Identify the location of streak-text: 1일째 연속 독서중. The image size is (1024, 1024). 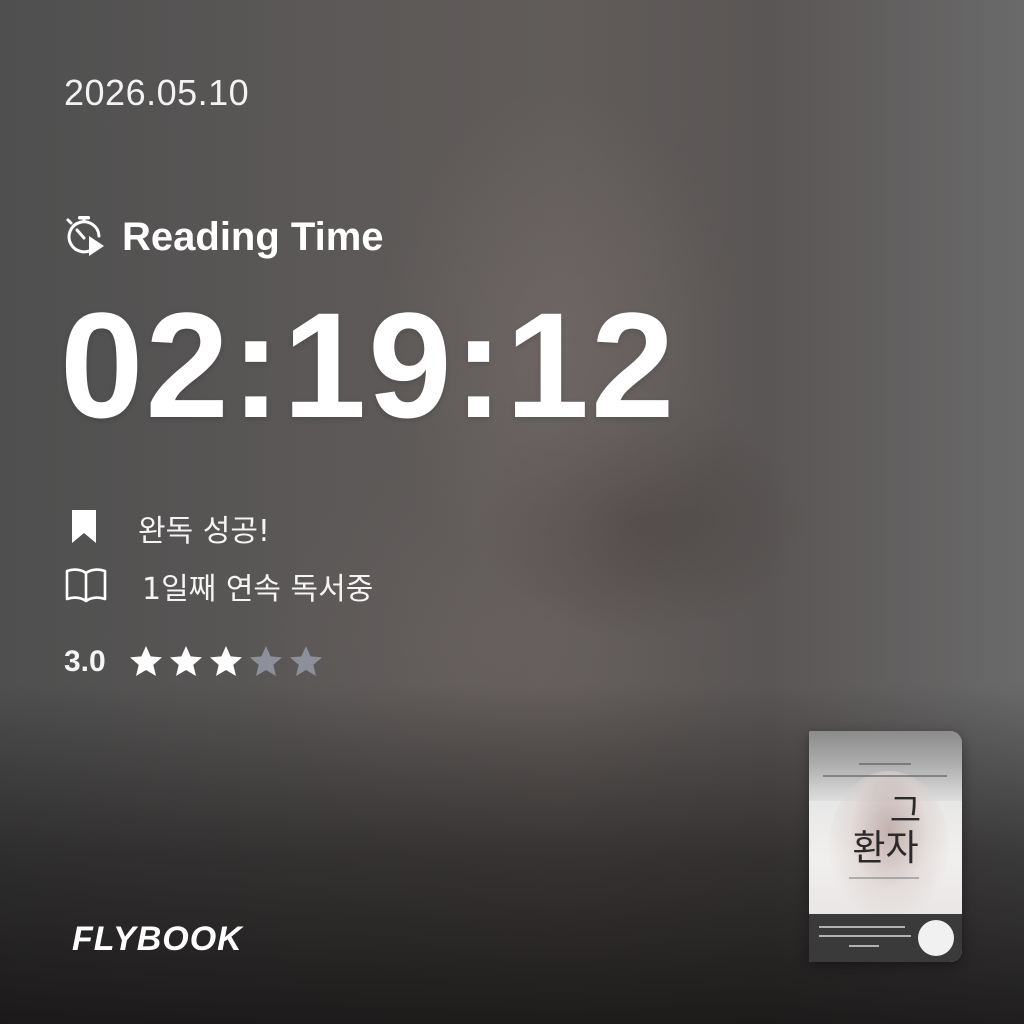
(258, 589).